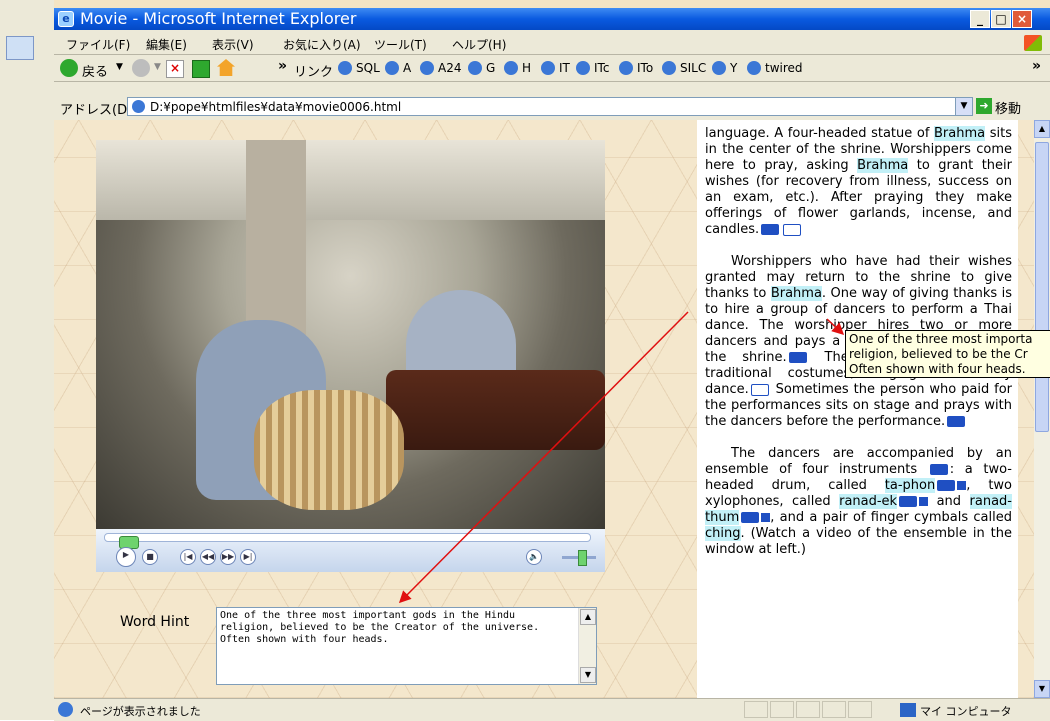 This screenshot has height=721, width=1050. Describe the element at coordinates (1008, 107) in the screenshot. I see `go-button: 移動` at that location.